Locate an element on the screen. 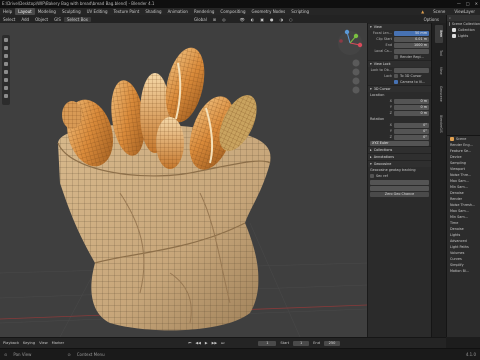 The image size is (480, 360). local-camera-field is located at coordinates (411, 51).